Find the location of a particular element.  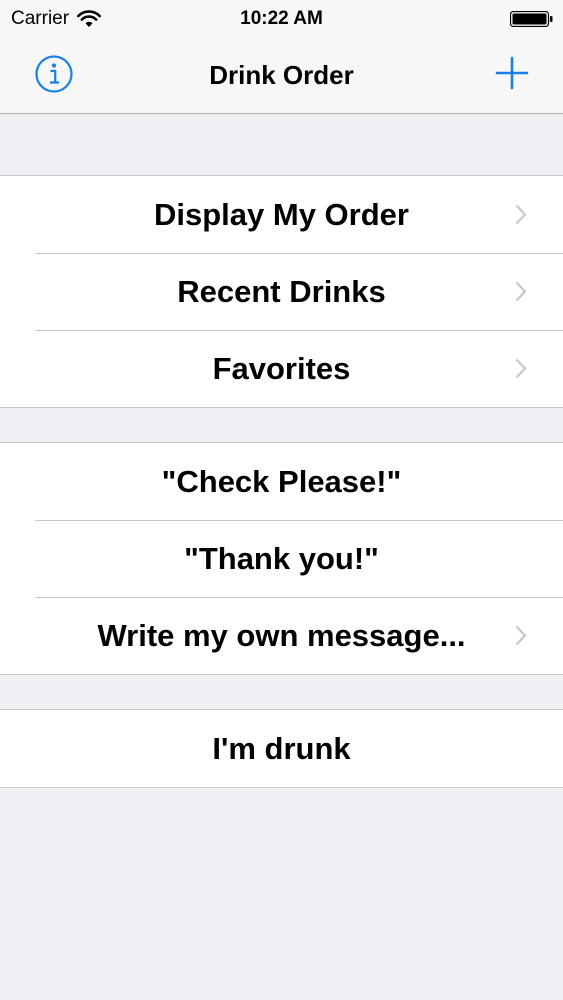

navigation-bar: Drink Order is located at coordinates (281, 76).